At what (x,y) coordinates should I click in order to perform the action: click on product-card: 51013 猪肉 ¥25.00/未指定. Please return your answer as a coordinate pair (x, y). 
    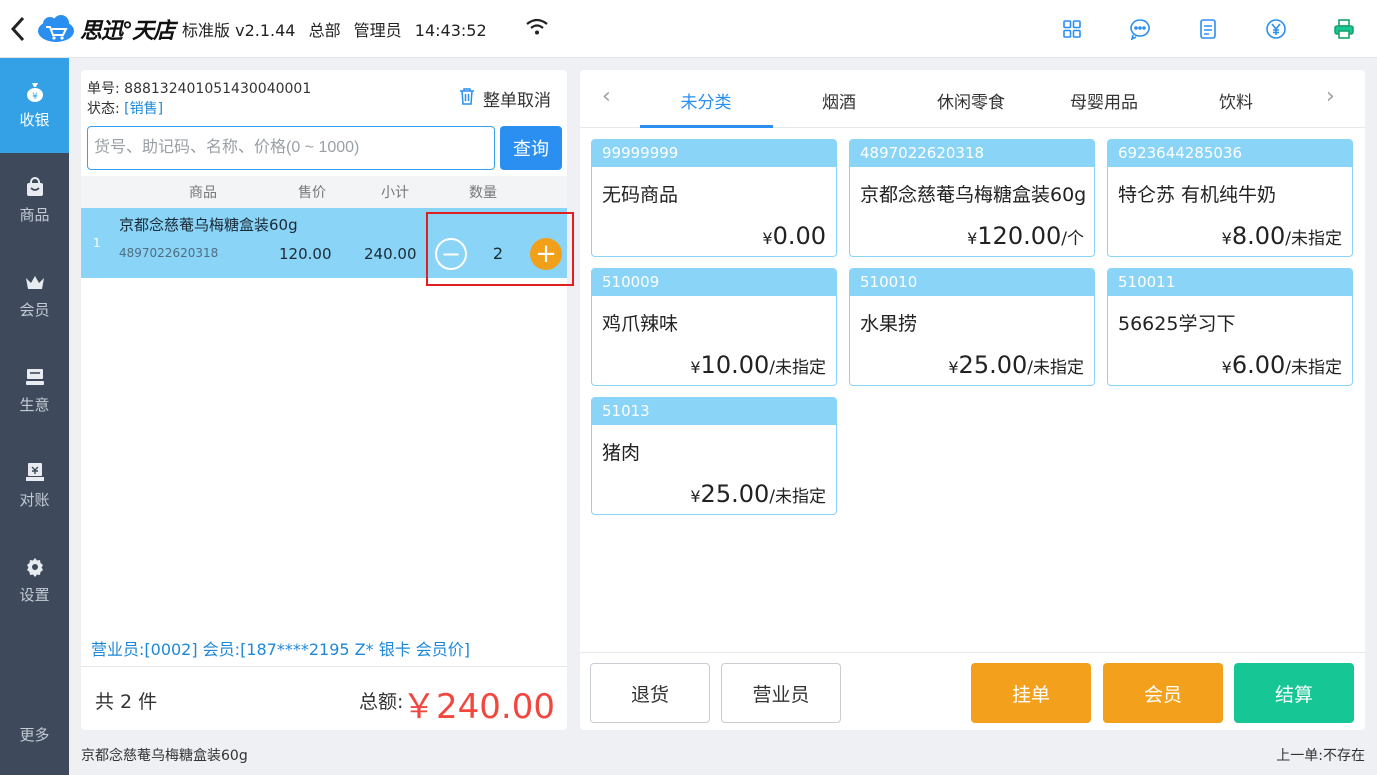
    Looking at the image, I should click on (714, 456).